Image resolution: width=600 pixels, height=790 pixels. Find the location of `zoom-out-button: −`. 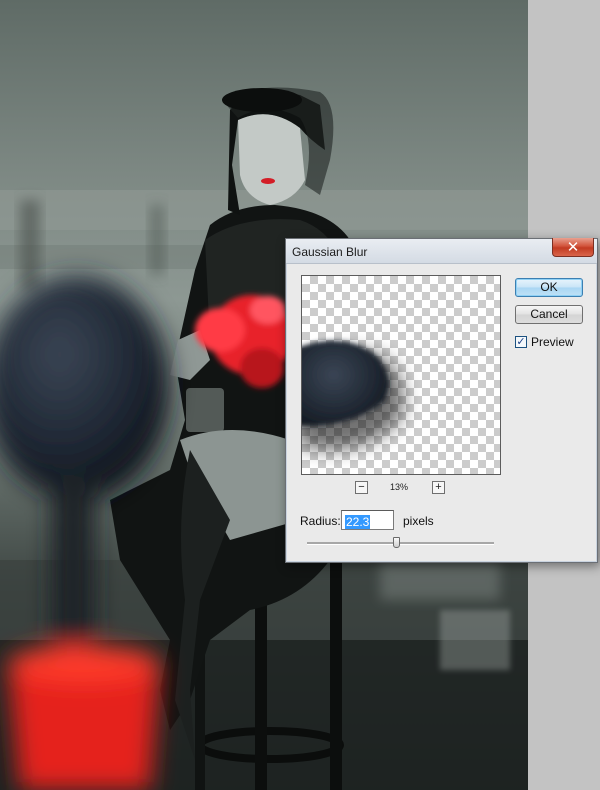

zoom-out-button: − is located at coordinates (361, 487).